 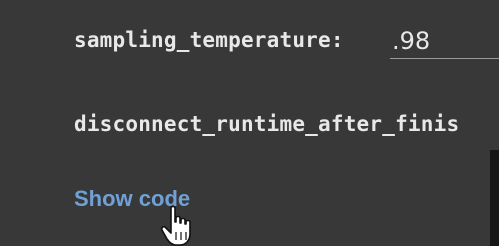 What do you see at coordinates (267, 124) in the screenshot?
I see `disconnect-runtime-label: disconnect_runtime_after_finis` at bounding box center [267, 124].